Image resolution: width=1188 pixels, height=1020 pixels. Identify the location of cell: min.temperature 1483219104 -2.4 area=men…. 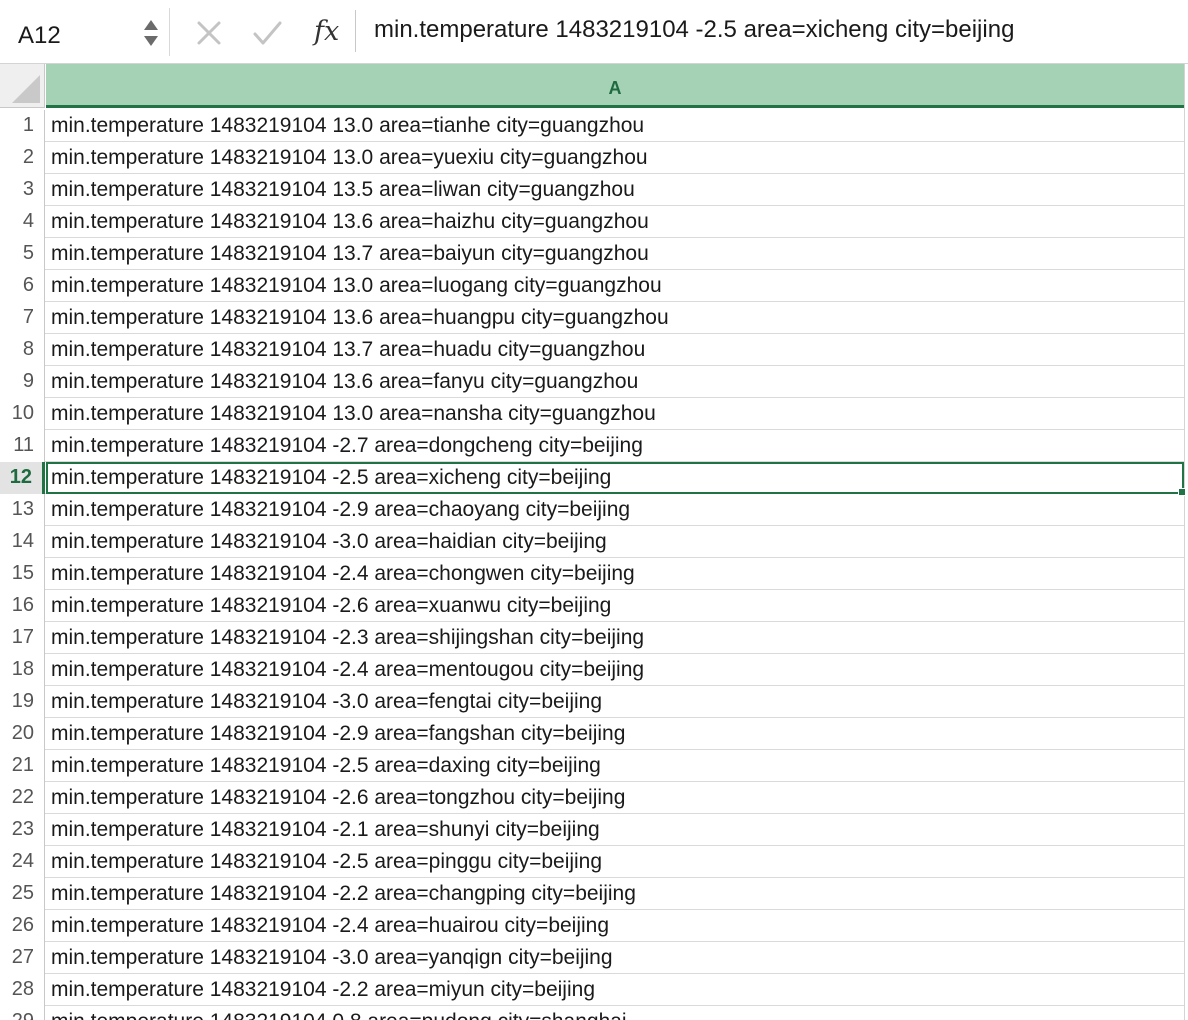
(615, 670).